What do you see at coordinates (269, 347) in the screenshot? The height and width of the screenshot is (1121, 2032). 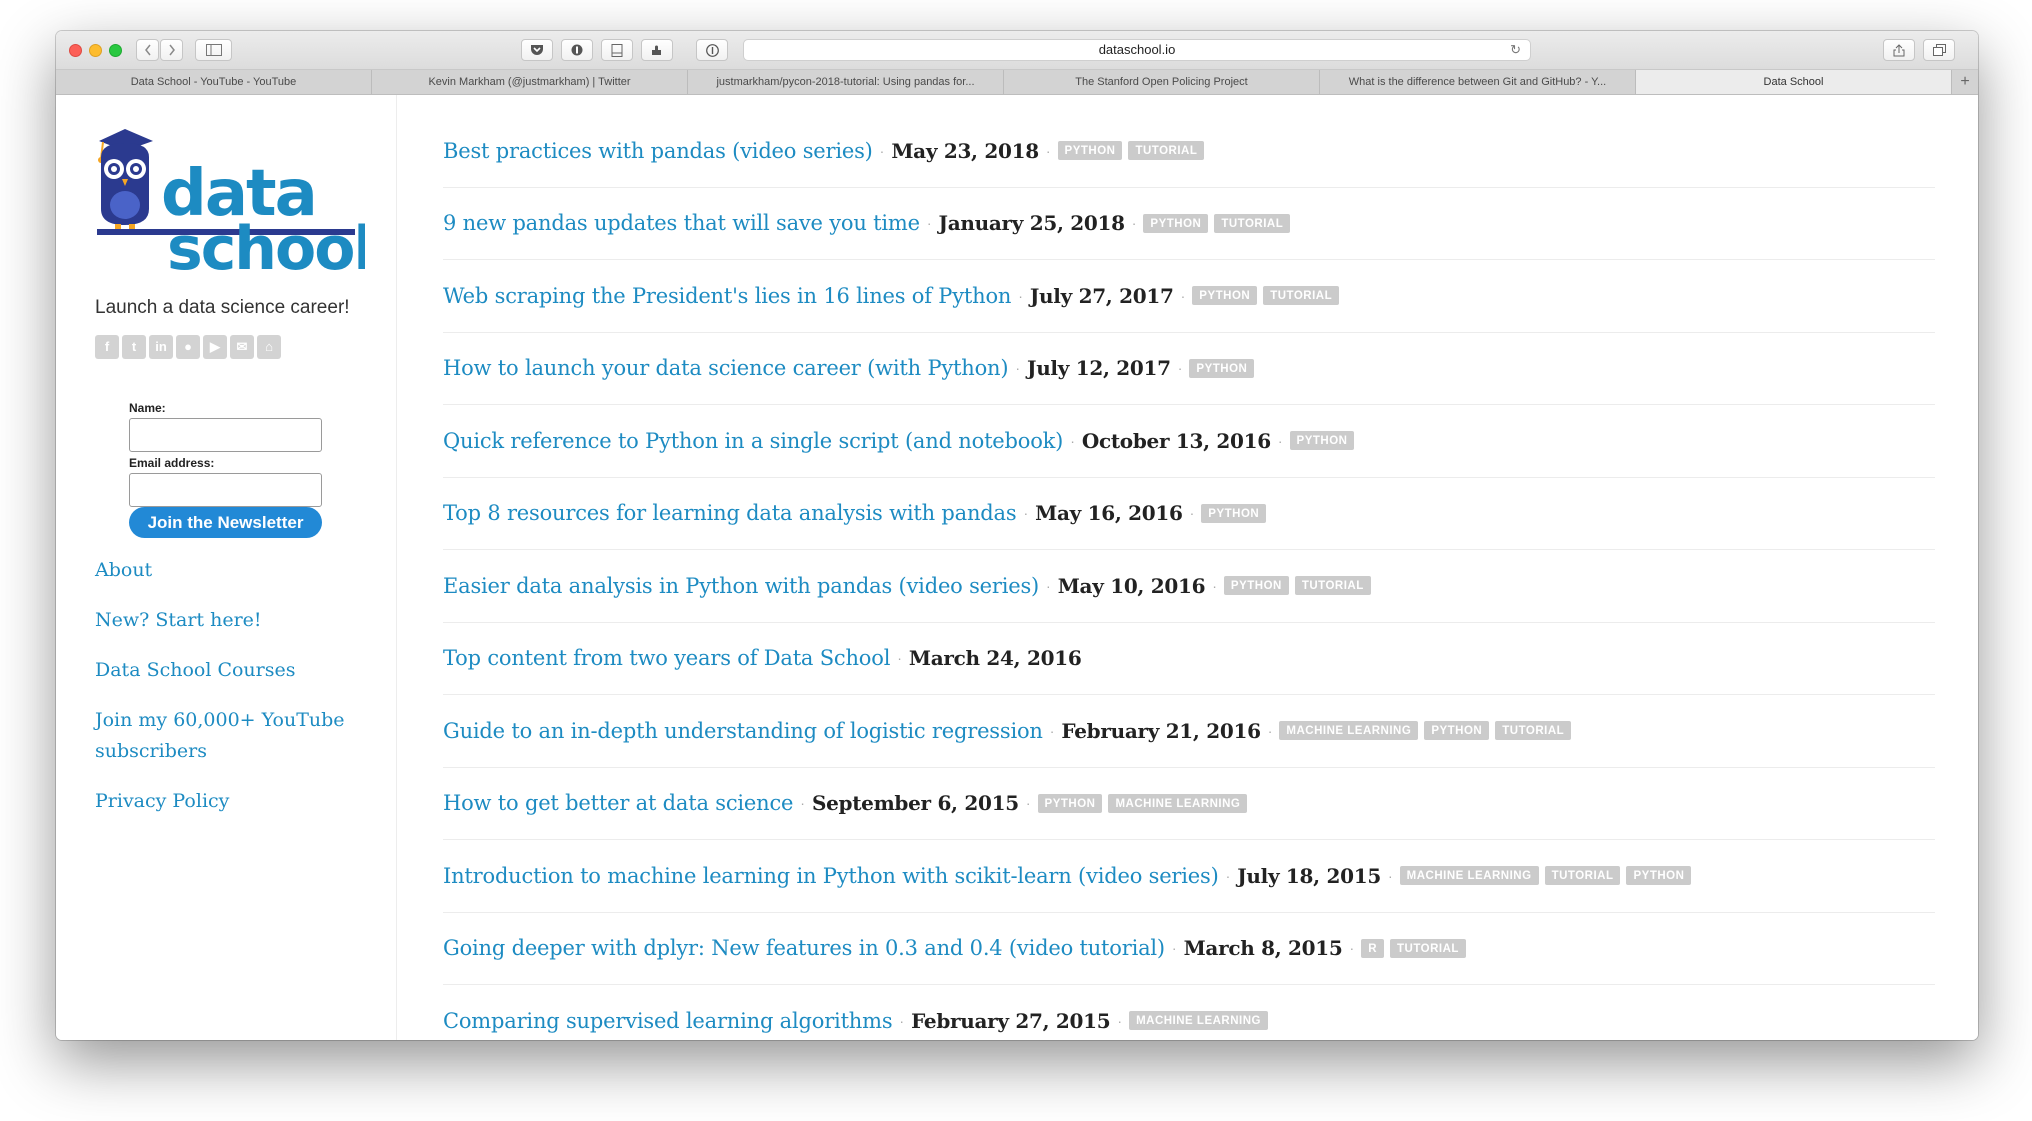 I see `rss-icon: ⌂` at bounding box center [269, 347].